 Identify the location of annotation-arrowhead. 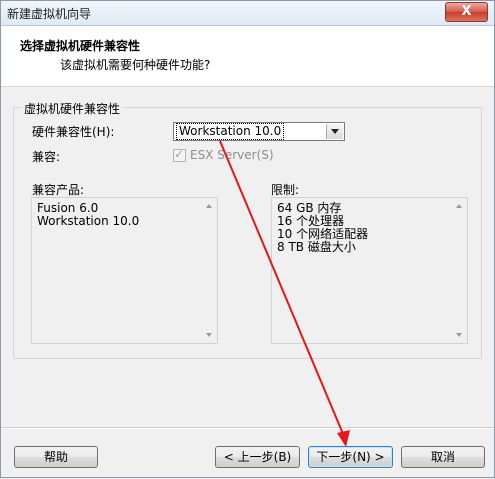
(343, 438).